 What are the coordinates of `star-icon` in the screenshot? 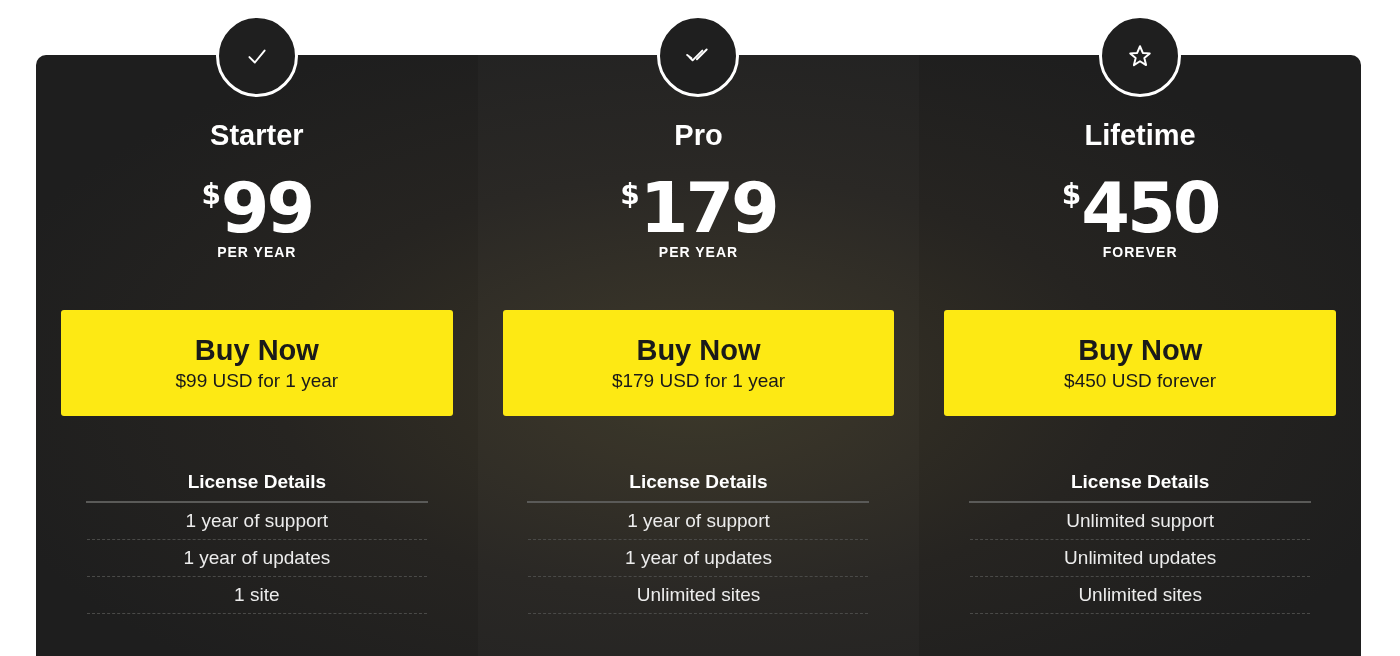 It's located at (1140, 56).